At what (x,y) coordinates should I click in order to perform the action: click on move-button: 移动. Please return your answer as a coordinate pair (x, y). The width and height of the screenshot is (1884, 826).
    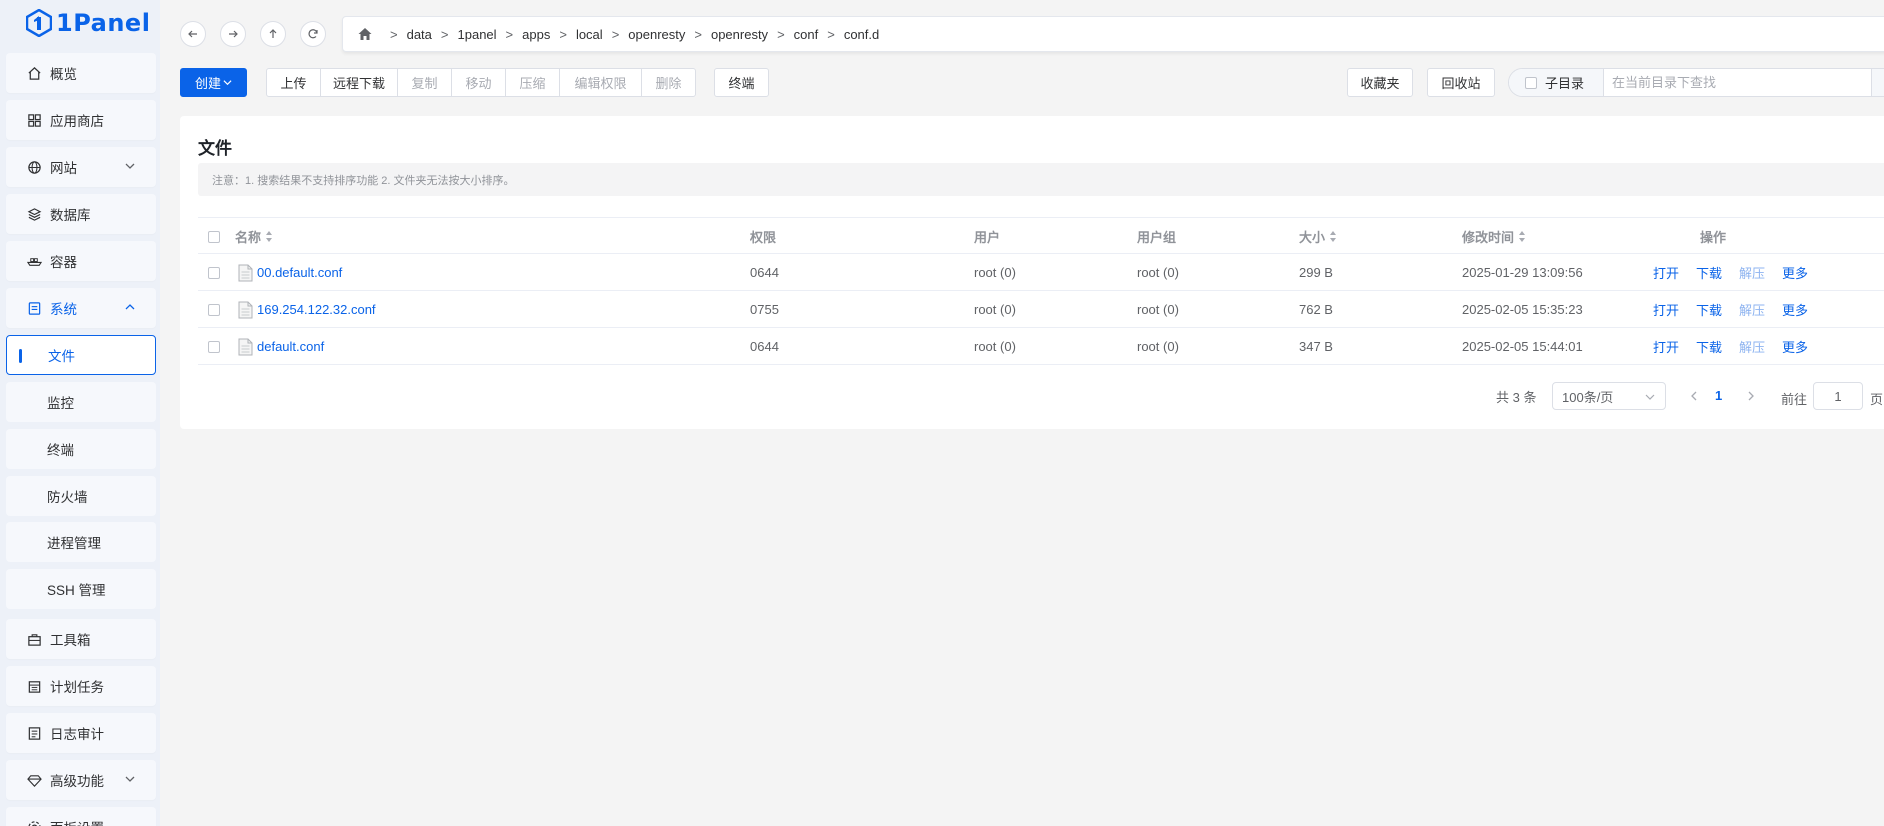
    Looking at the image, I should click on (478, 82).